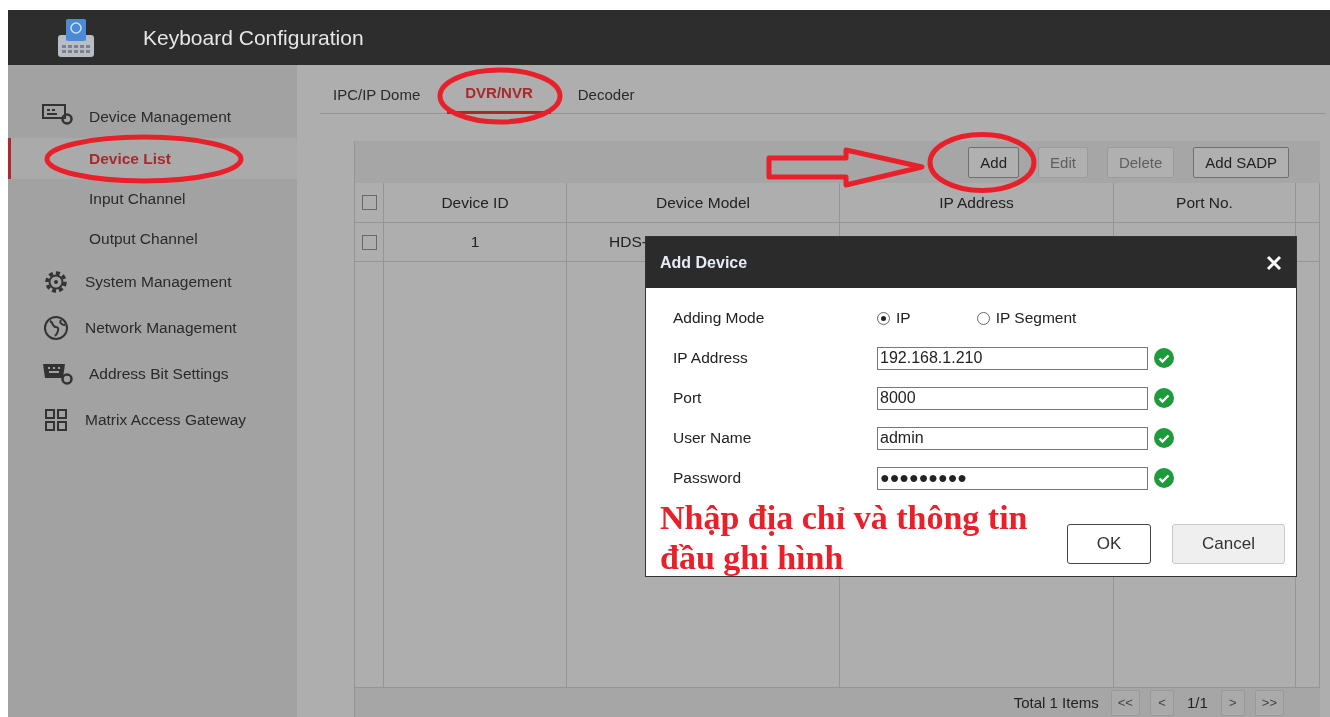  Describe the element at coordinates (1228, 544) in the screenshot. I see `dialog-button: Cancel` at that location.